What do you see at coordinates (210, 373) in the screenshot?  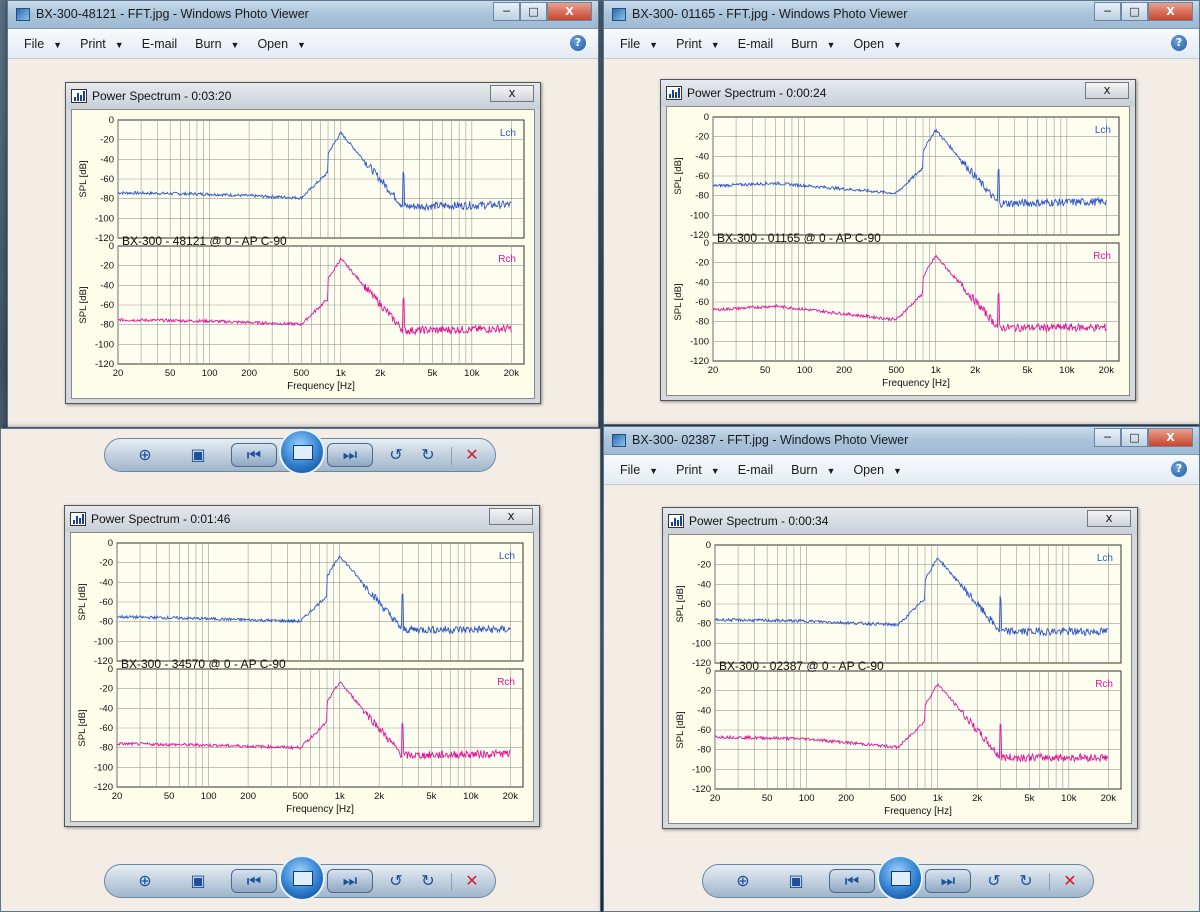 I see `x-tick-label: 100` at bounding box center [210, 373].